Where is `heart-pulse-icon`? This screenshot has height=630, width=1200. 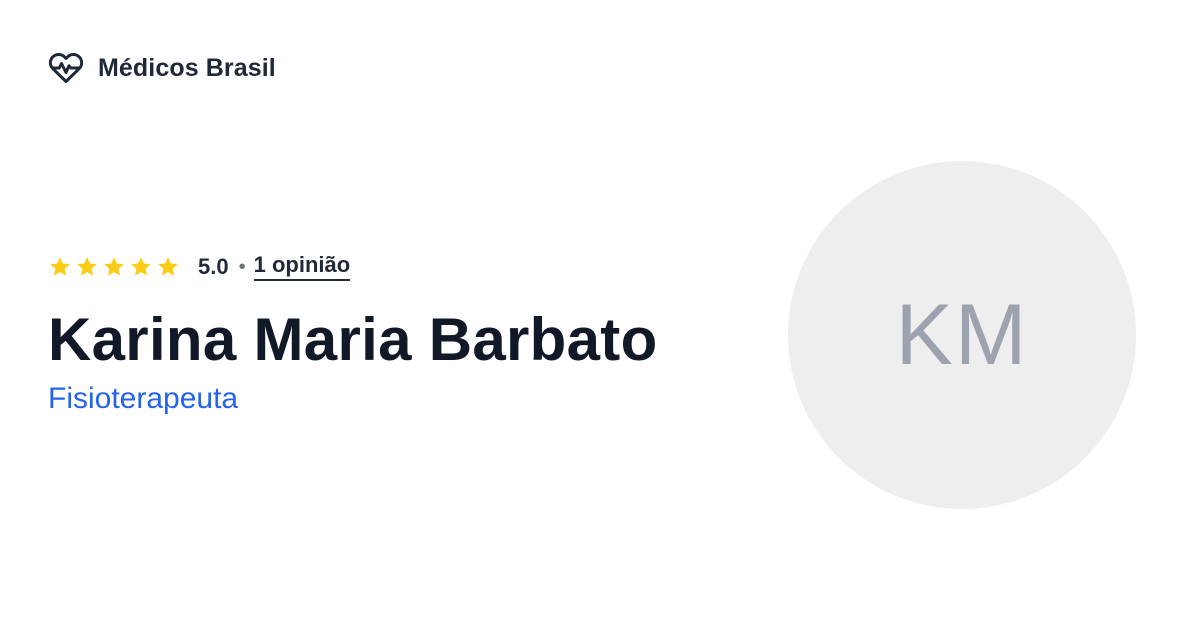
heart-pulse-icon is located at coordinates (66, 68).